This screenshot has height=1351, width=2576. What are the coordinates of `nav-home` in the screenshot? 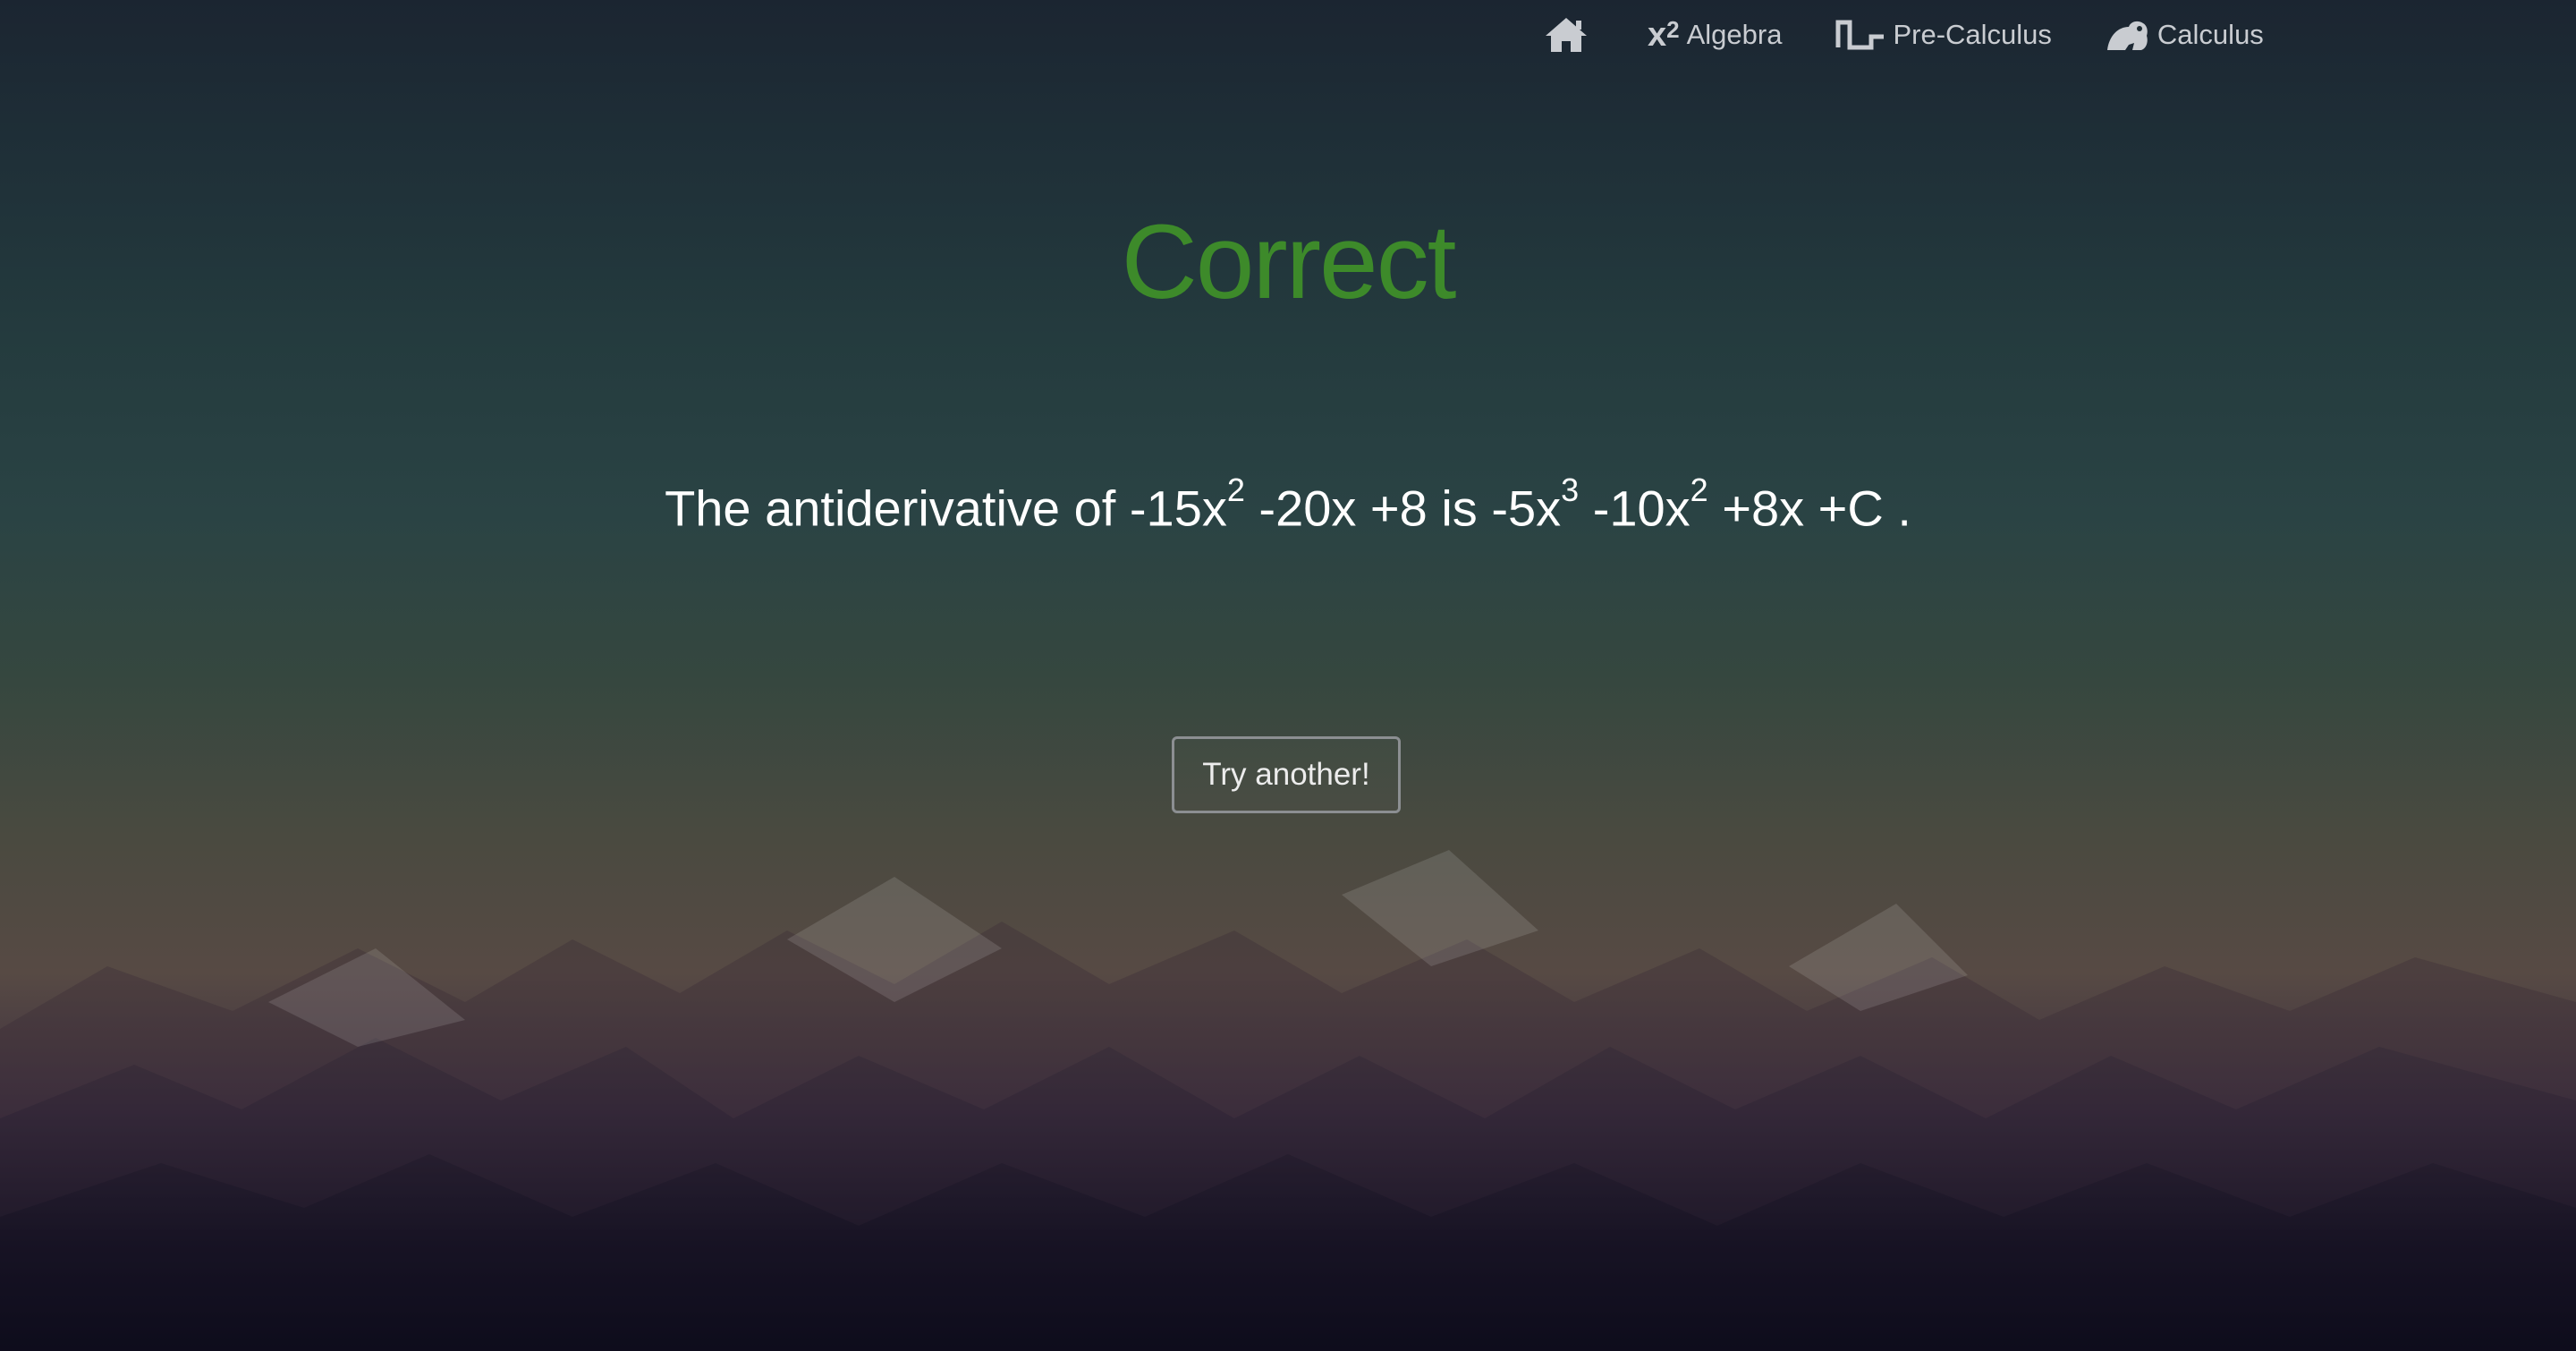 It's located at (1570, 35).